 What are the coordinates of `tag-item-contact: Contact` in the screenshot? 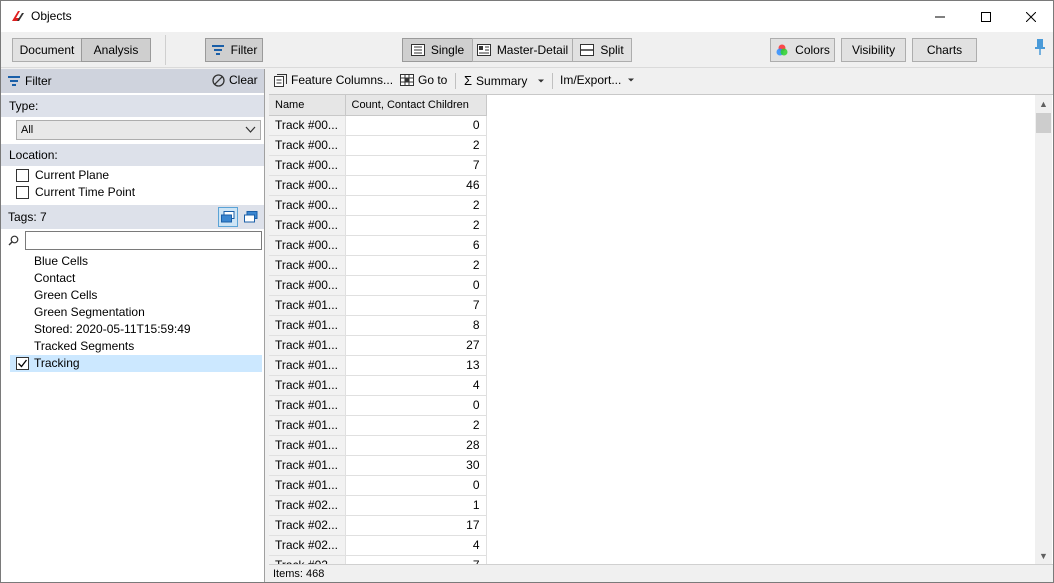 It's located at (132, 278).